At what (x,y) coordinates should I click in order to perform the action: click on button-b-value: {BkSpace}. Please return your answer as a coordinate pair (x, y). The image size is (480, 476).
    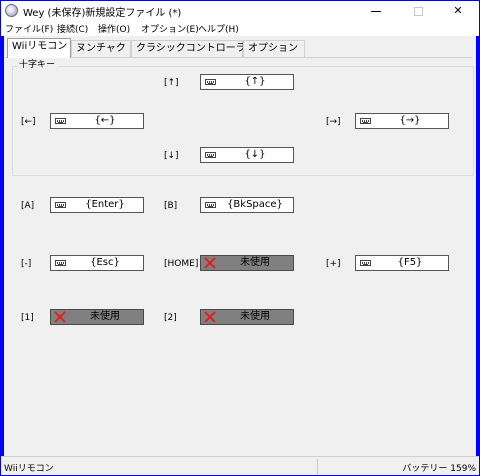
    Looking at the image, I should click on (255, 204).